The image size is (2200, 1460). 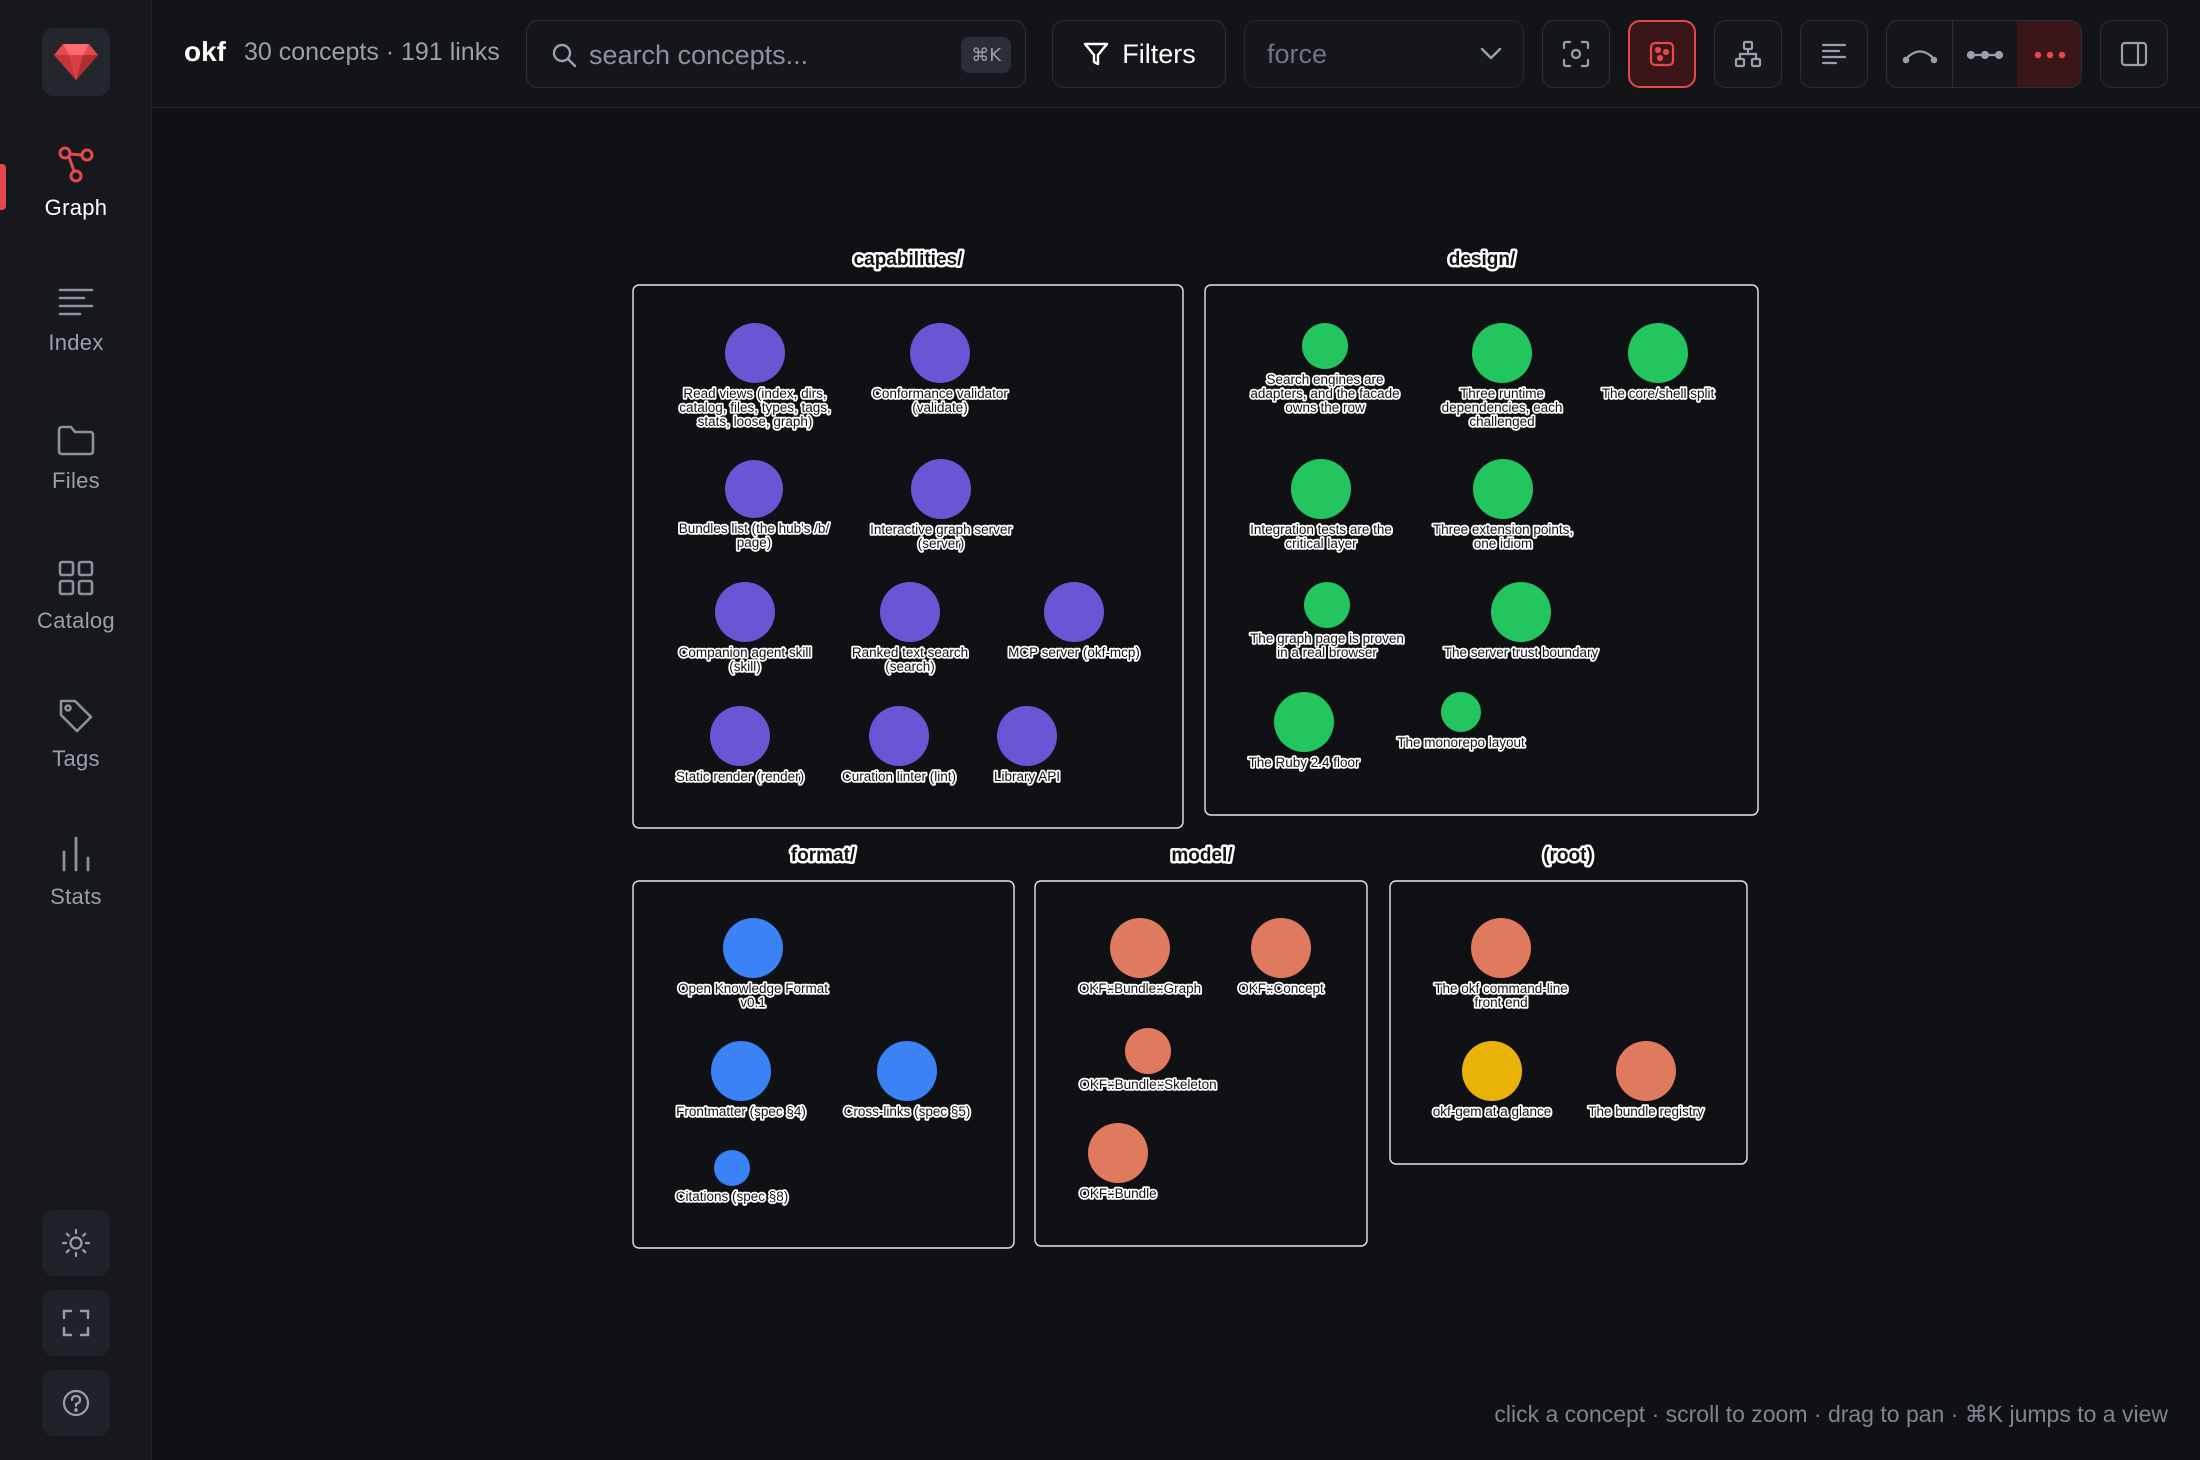 What do you see at coordinates (76, 597) in the screenshot?
I see `sidebar-item-catalog: Catalog` at bounding box center [76, 597].